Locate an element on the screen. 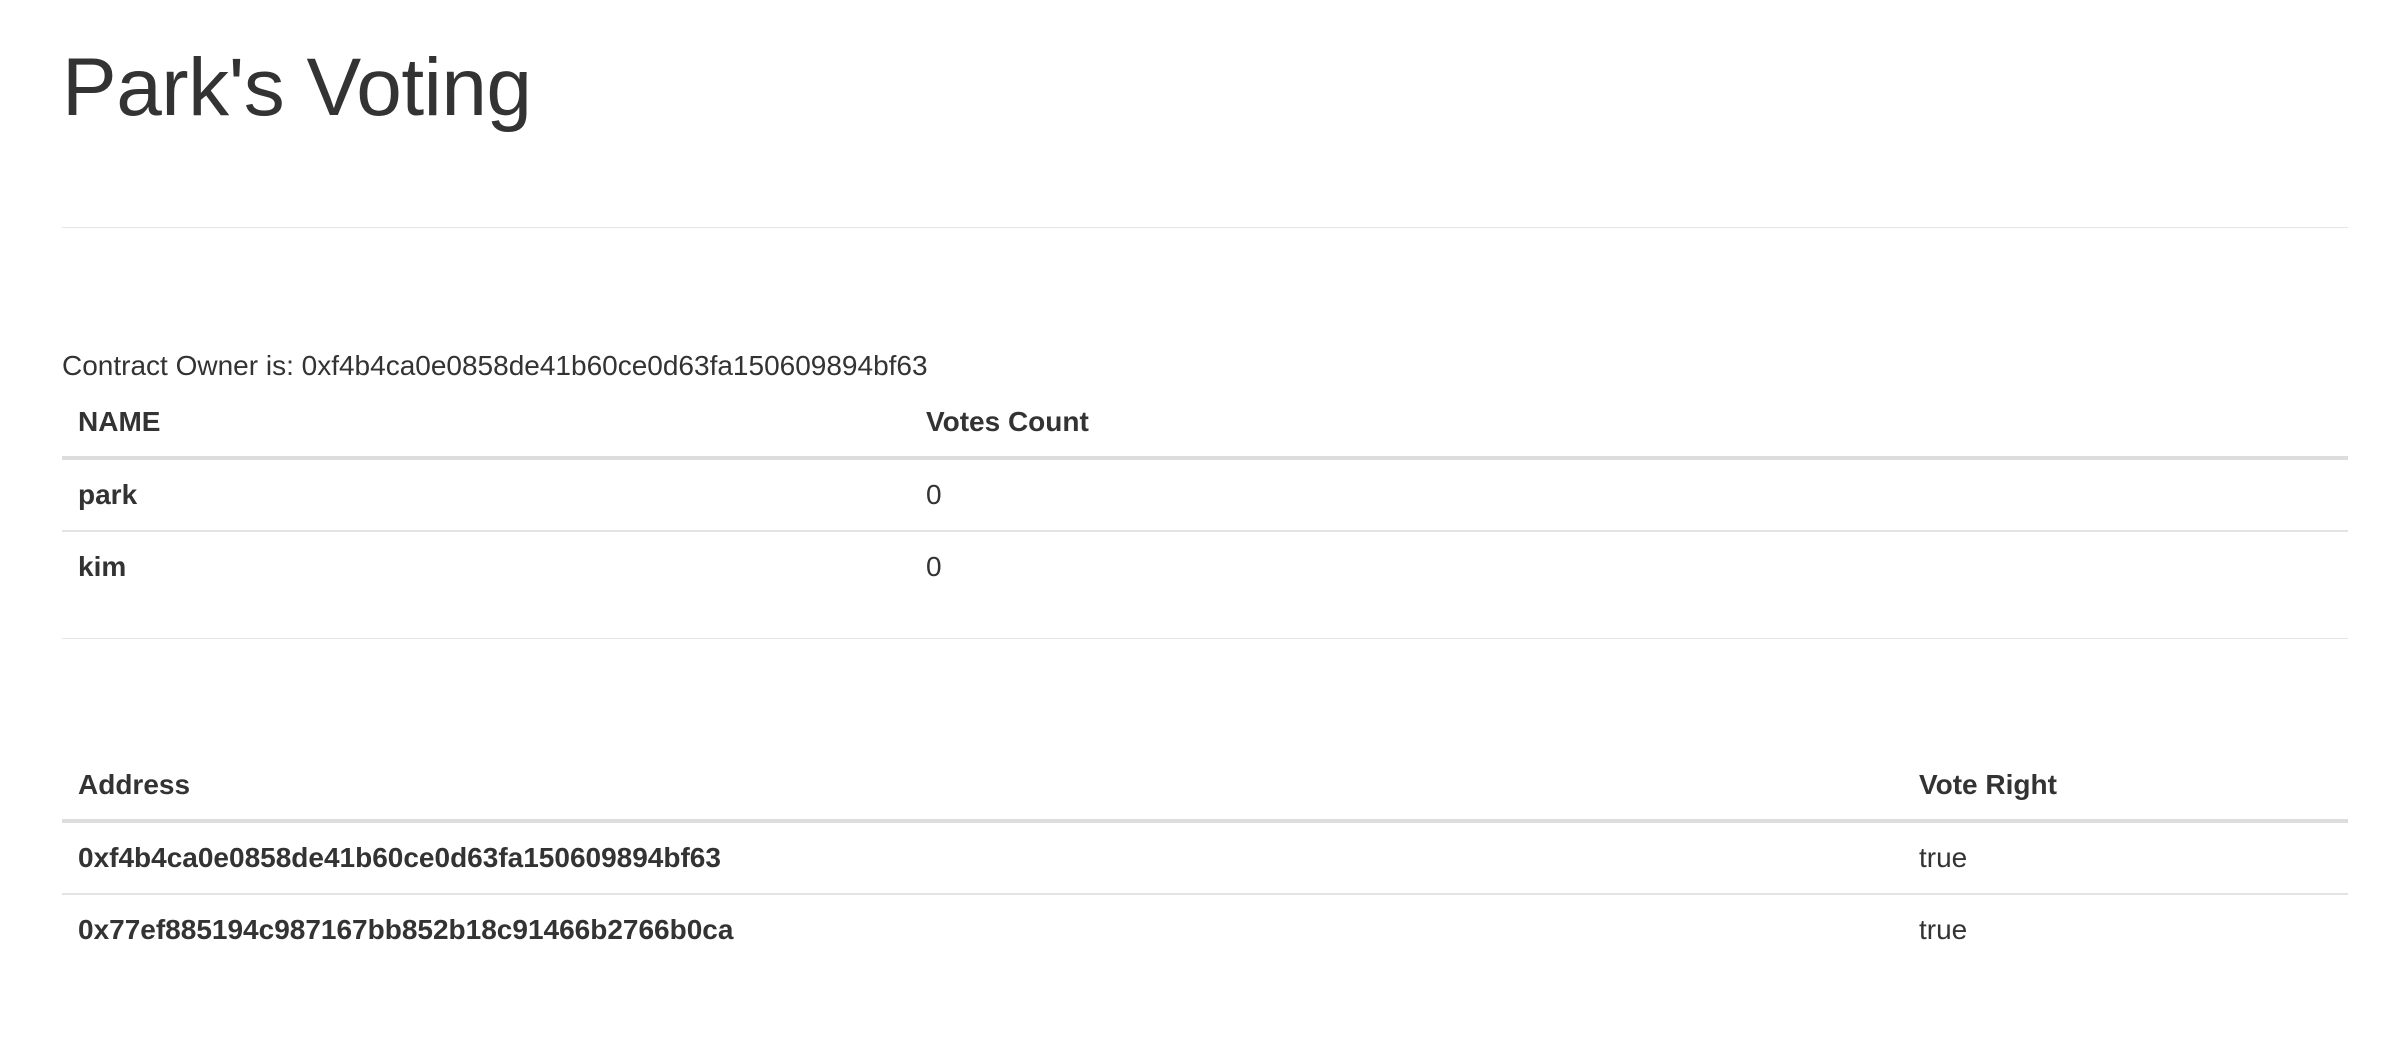 The width and height of the screenshot is (2400, 1062). table-row: park 0 is located at coordinates (1205, 495).